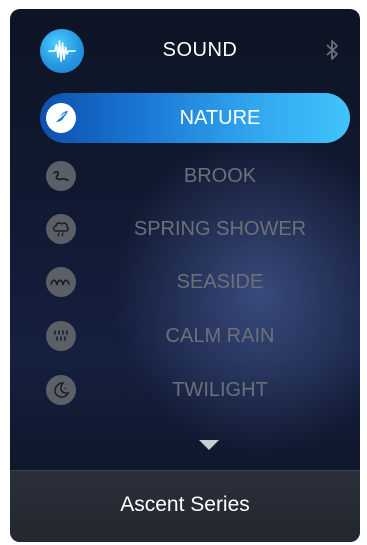  Describe the element at coordinates (220, 118) in the screenshot. I see `sound-item-label: NATURE` at that location.